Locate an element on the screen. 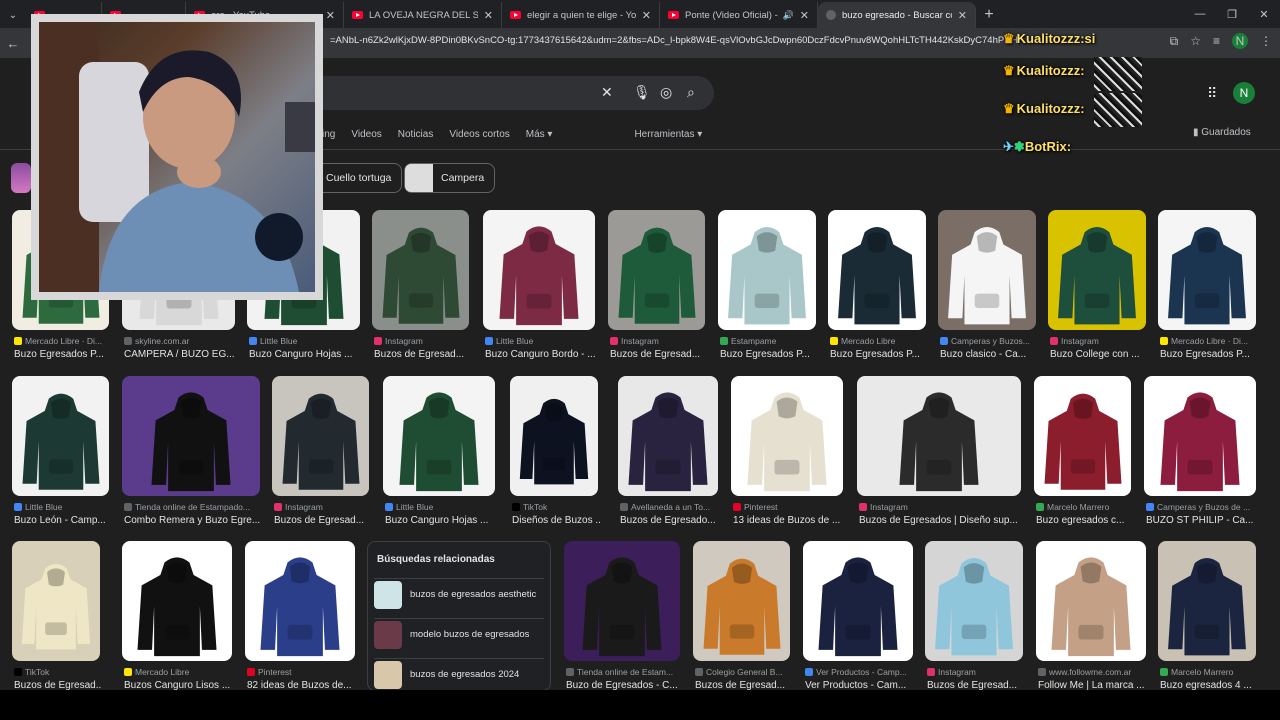 The height and width of the screenshot is (720, 1280). speaker-icon: 🔊 is located at coordinates (788, 15).